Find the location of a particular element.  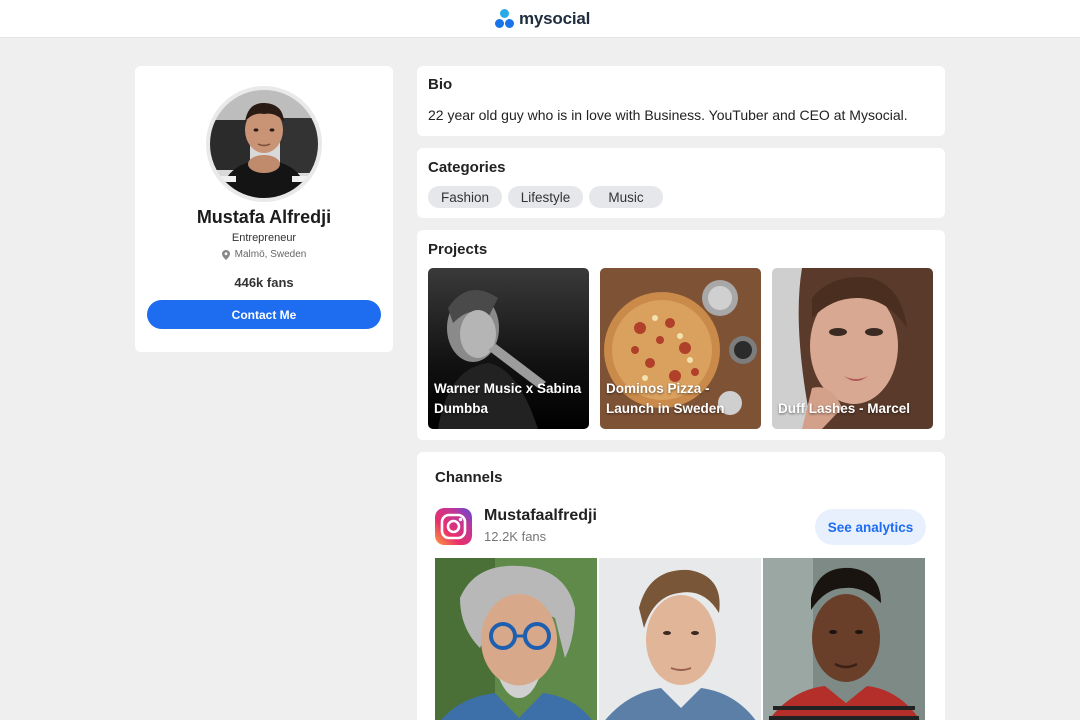

three-dots-logo-icon is located at coordinates (505, 19).